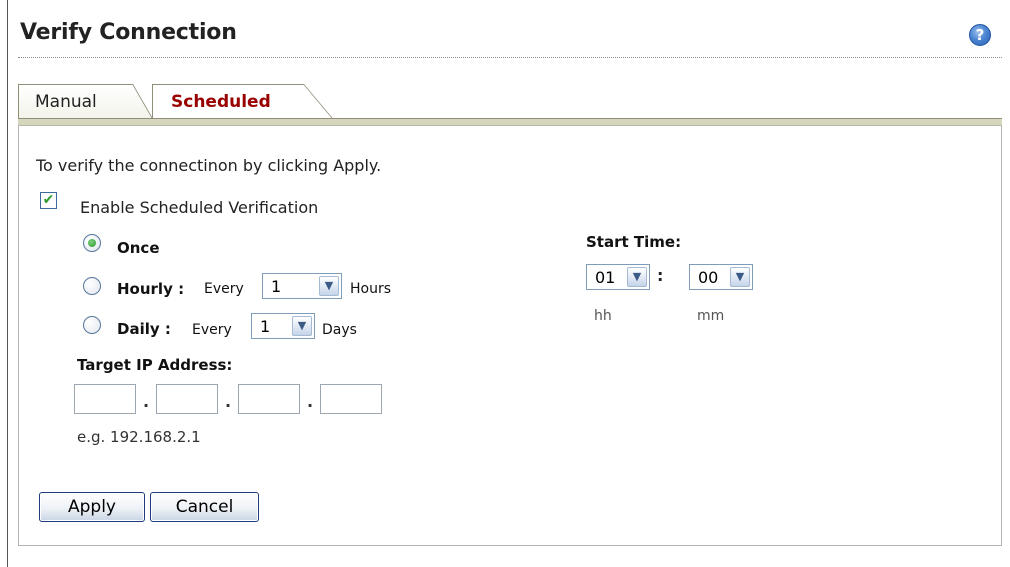 This screenshot has width=1010, height=567. I want to click on radio-once, so click(92, 243).